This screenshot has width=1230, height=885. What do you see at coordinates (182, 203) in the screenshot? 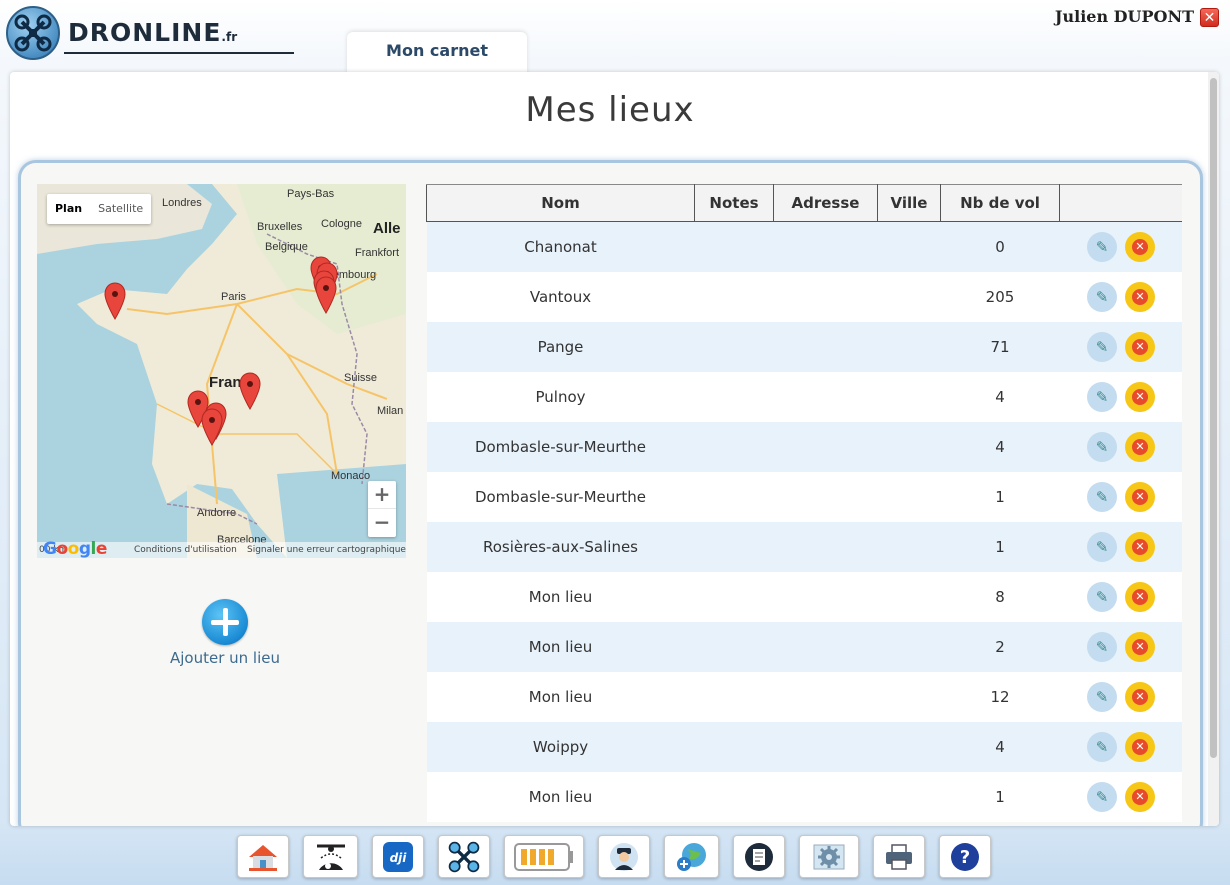
I see `map-label-londres: Londres` at bounding box center [182, 203].